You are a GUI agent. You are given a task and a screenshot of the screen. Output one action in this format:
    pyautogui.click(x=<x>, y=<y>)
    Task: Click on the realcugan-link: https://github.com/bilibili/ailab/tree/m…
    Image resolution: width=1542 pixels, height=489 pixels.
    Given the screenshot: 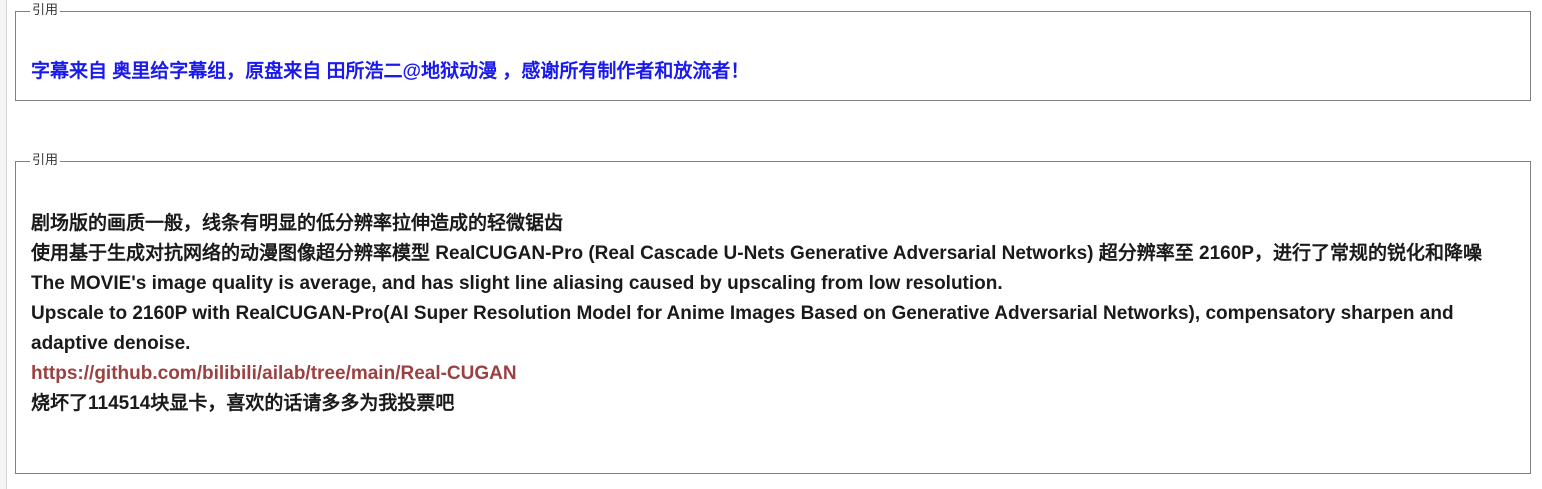 What is the action you would take?
    pyautogui.click(x=775, y=374)
    